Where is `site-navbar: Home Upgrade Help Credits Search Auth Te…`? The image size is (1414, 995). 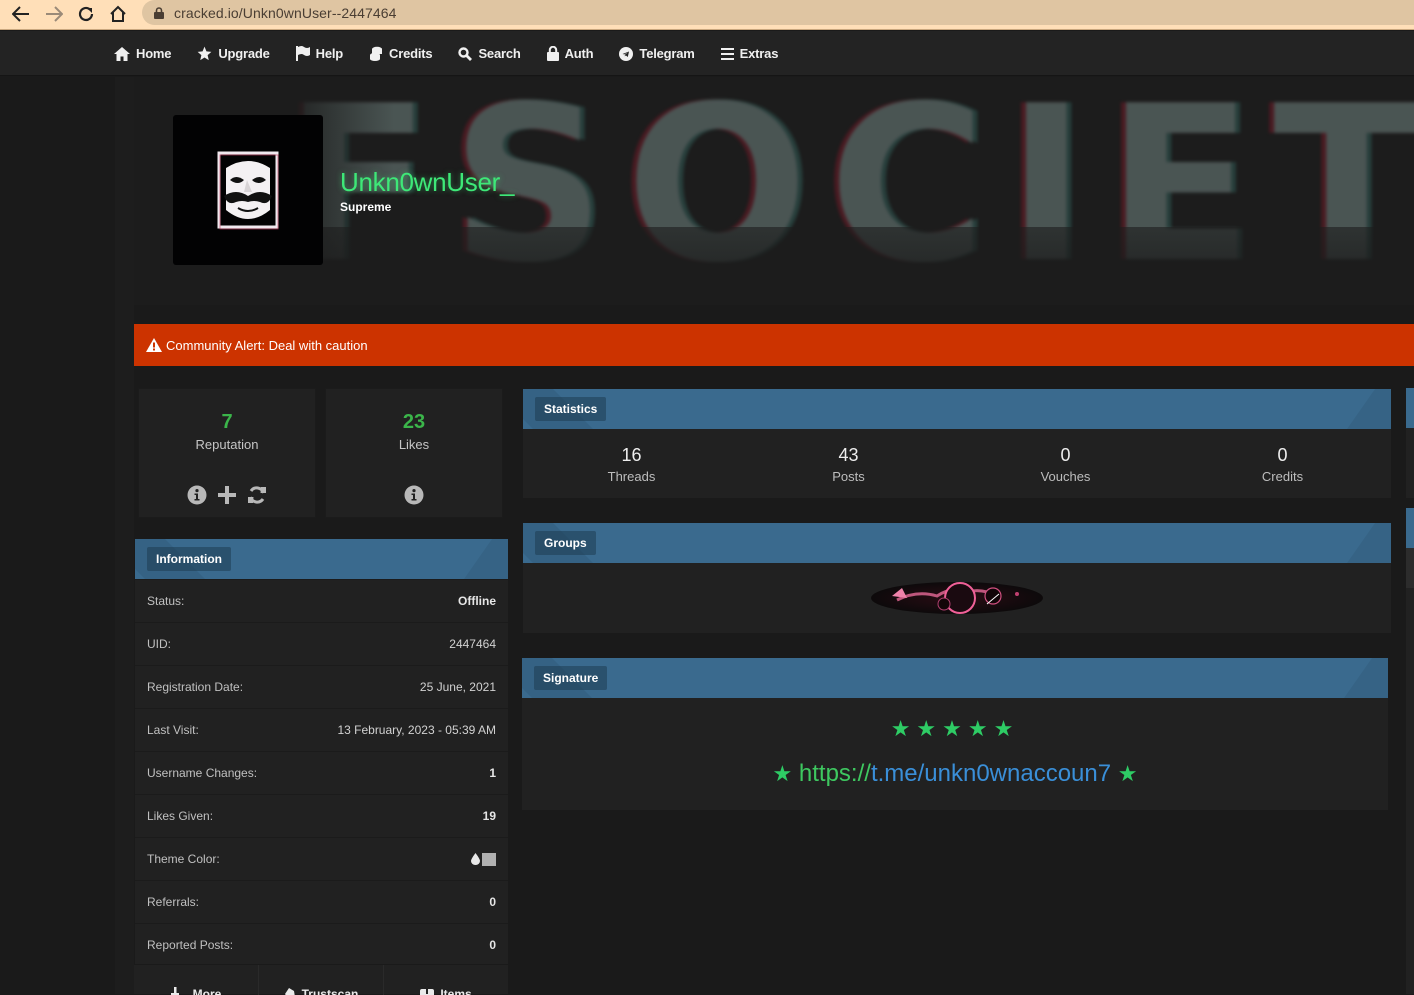 site-navbar: Home Upgrade Help Credits Search Auth Te… is located at coordinates (707, 53).